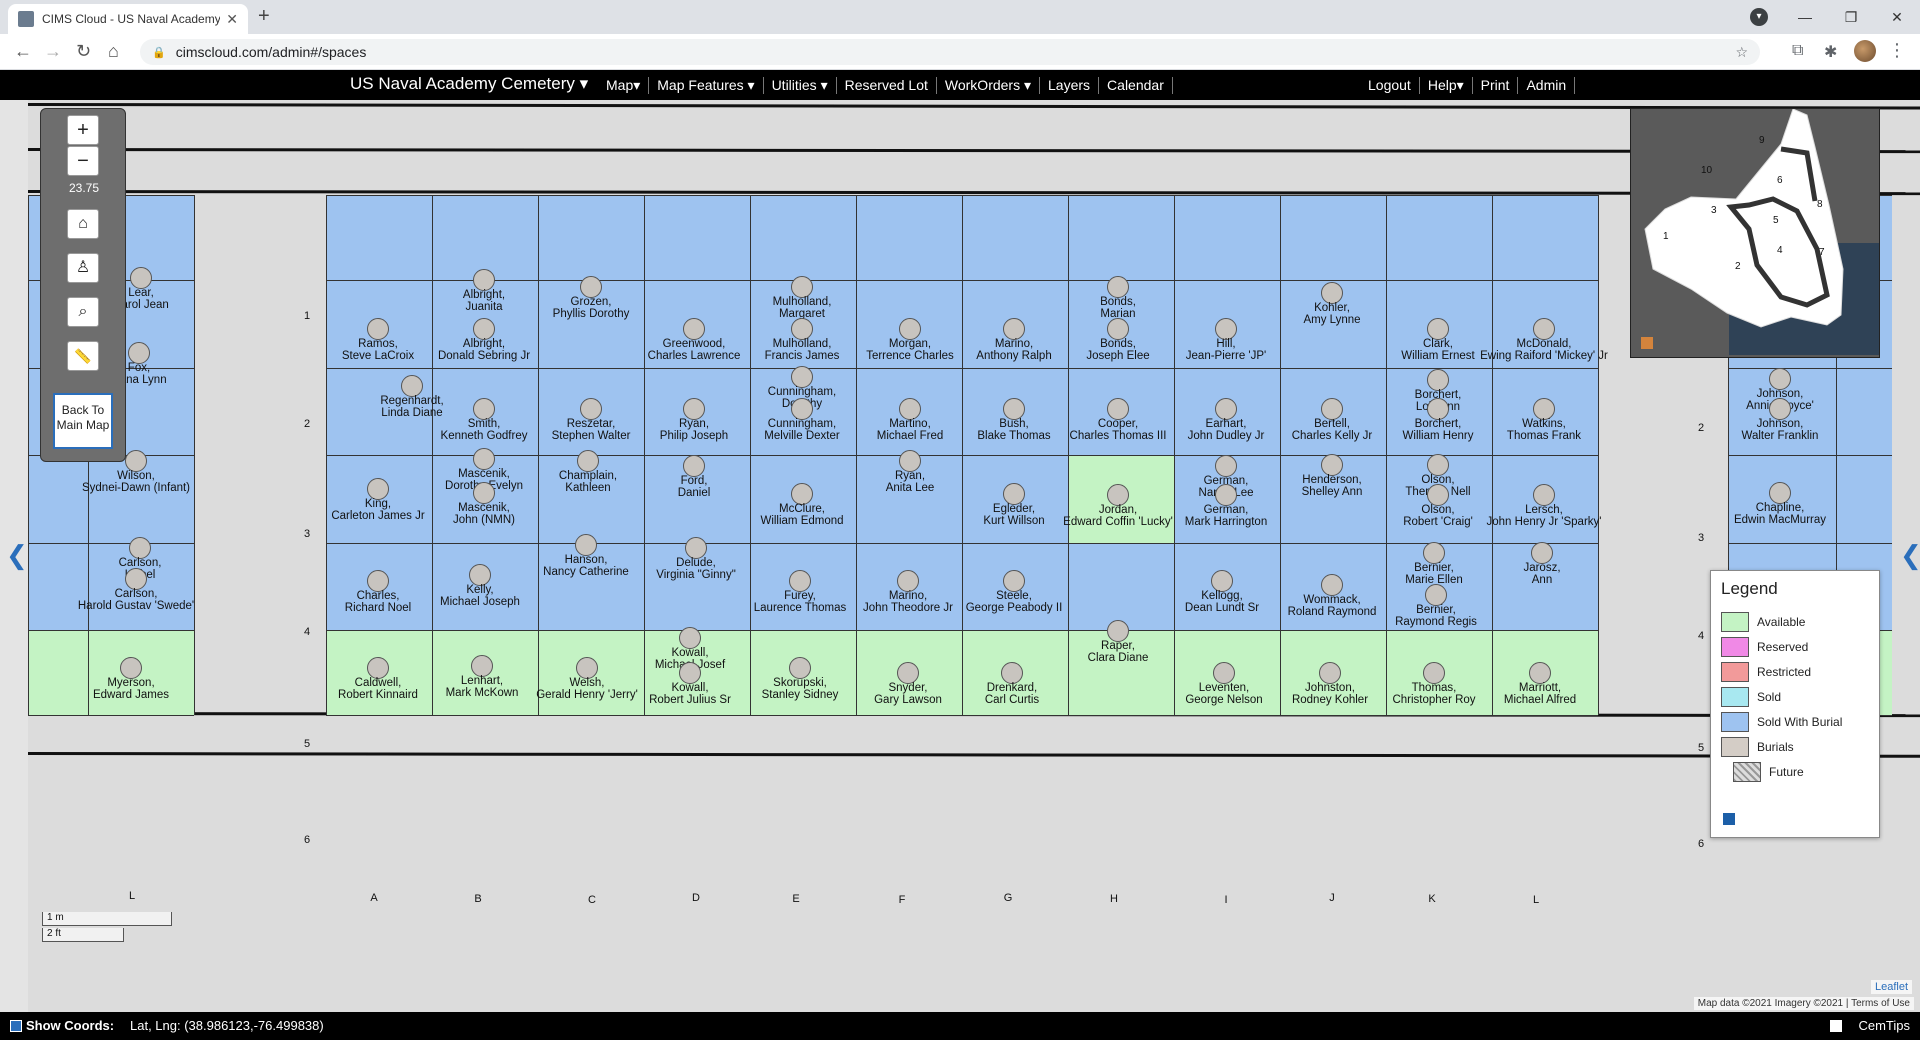 This screenshot has height=1040, width=1920. I want to click on nav-menu-item-2: Utilities ▾, so click(800, 85).